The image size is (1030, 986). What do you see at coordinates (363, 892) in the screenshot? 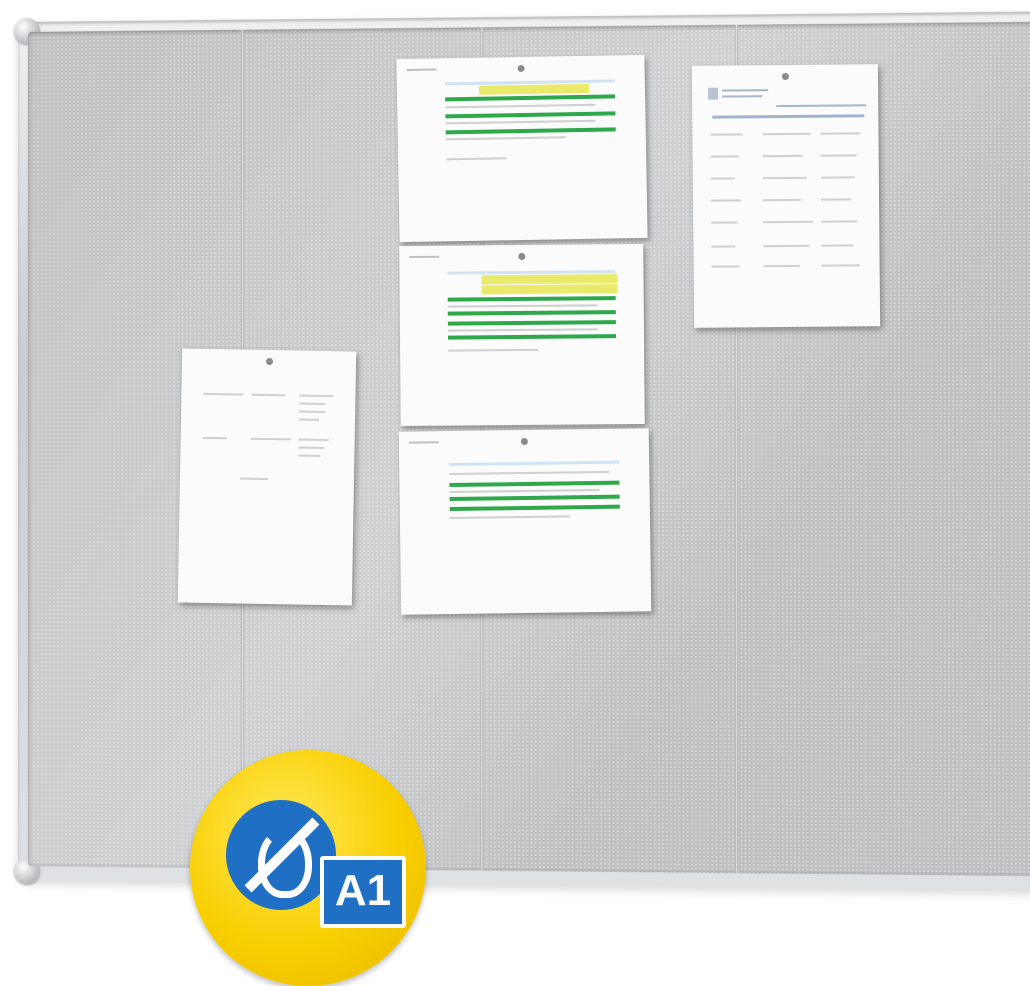
I see `badge-label: A1` at bounding box center [363, 892].